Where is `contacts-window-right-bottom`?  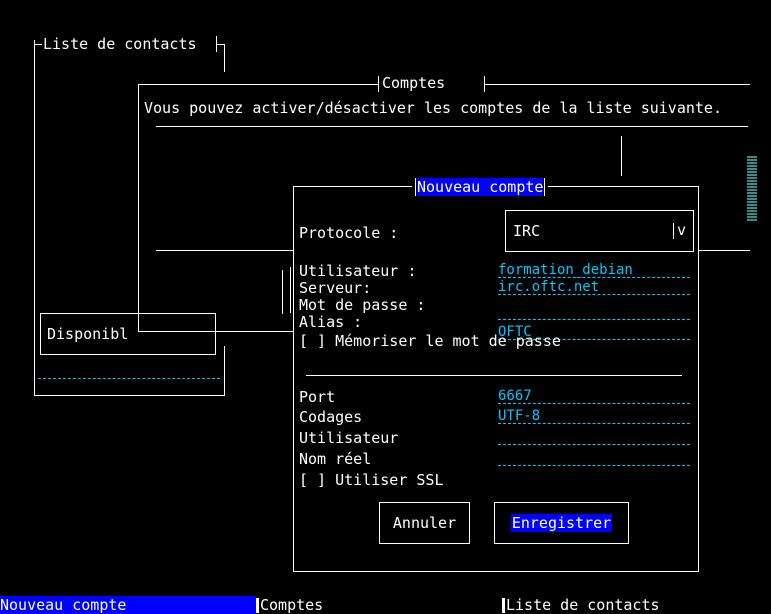
contacts-window-right-bottom is located at coordinates (224, 371).